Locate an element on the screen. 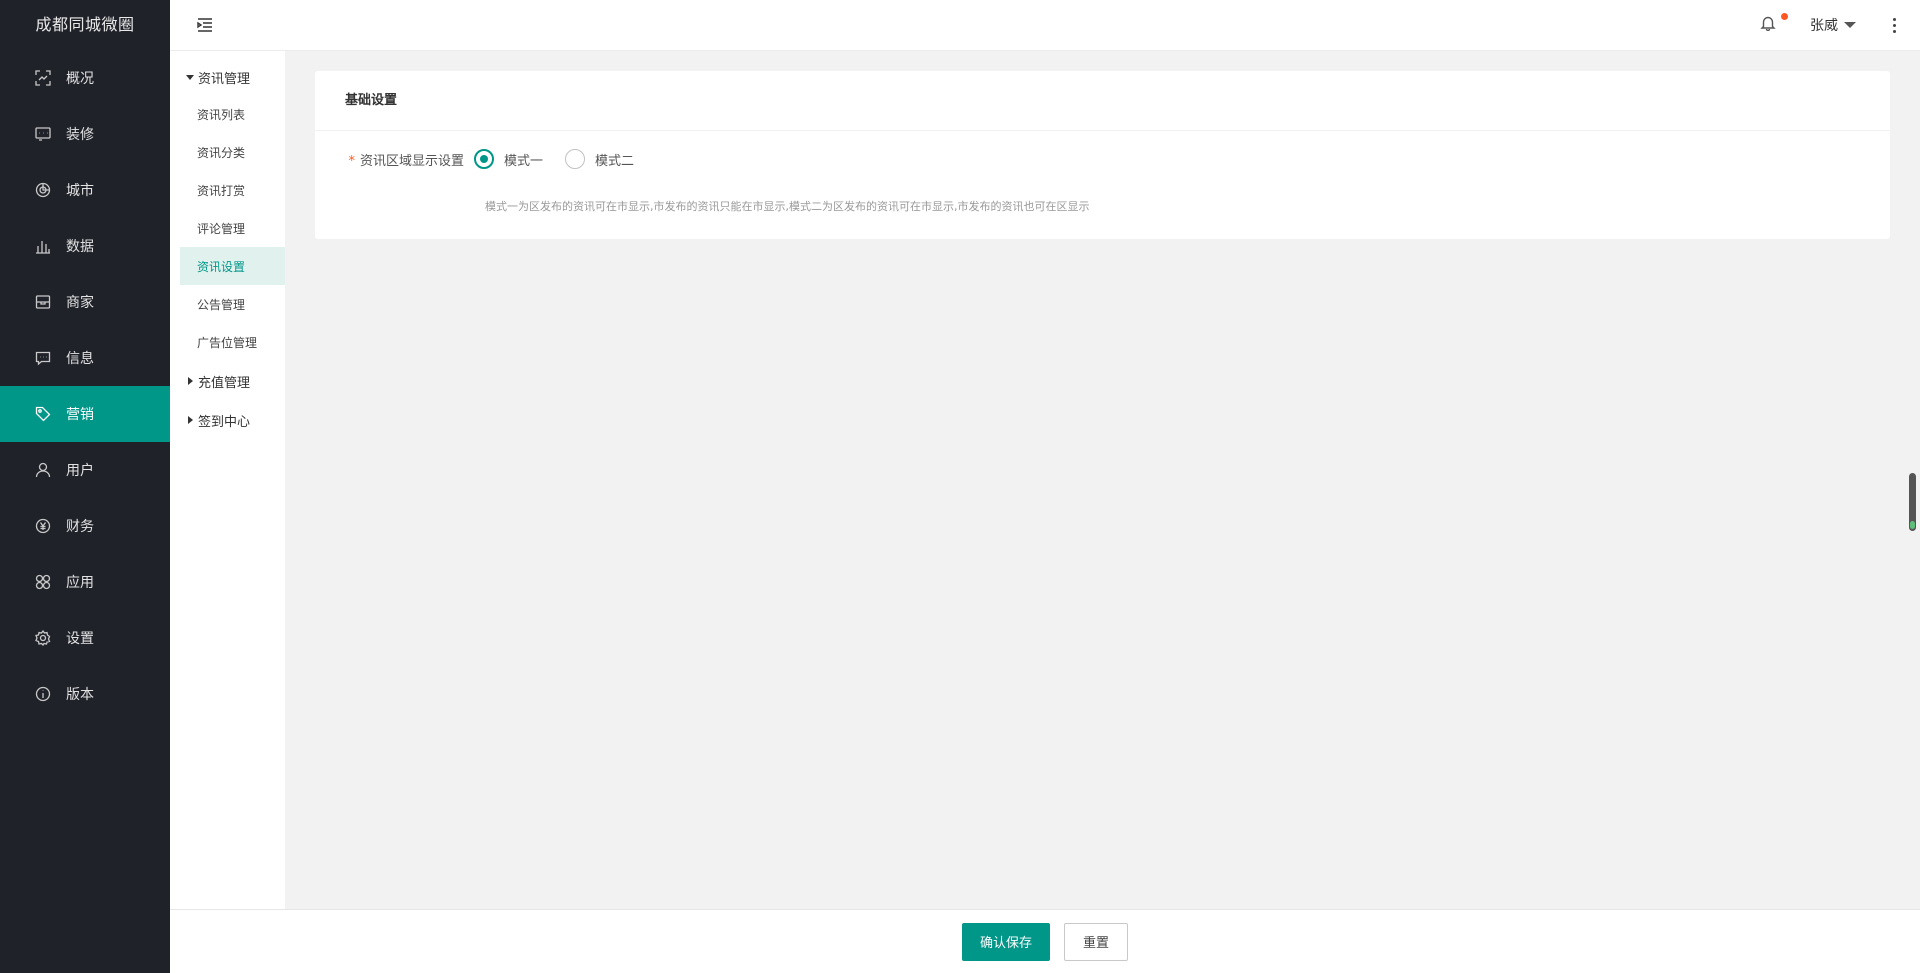 This screenshot has width=1920, height=973. sidebar-item-overview: 概况 is located at coordinates (85, 78).